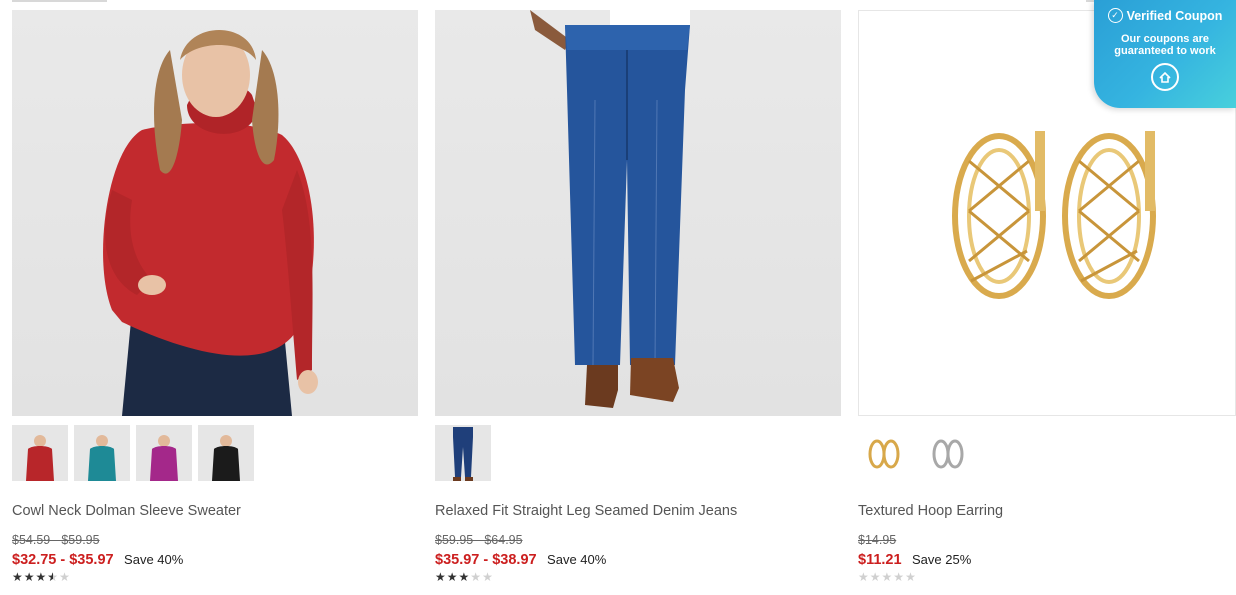 Image resolution: width=1236 pixels, height=595 pixels. I want to click on original-price: $54.59 - $59.95, so click(56, 540).